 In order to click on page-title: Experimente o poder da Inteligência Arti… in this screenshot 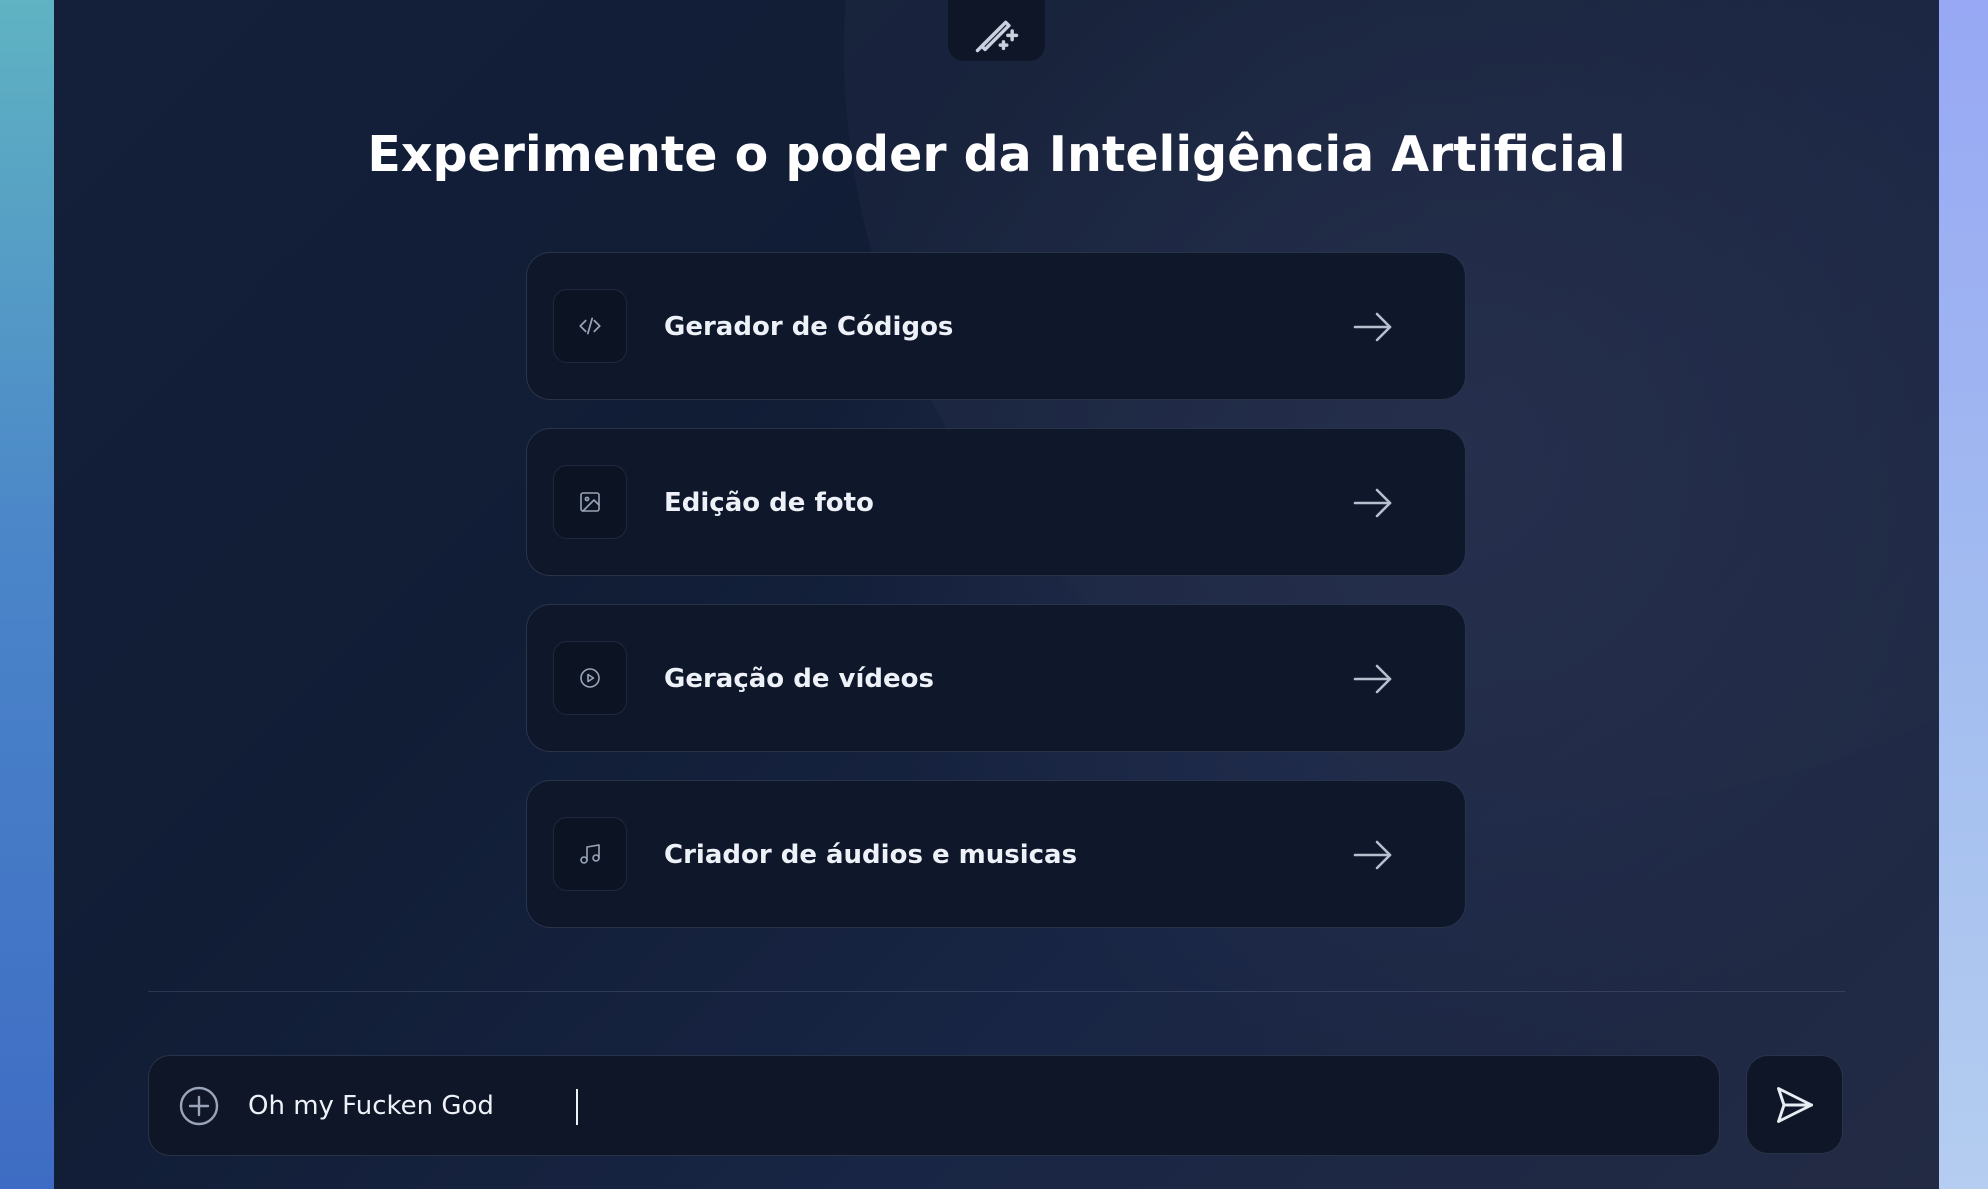, I will do `click(996, 154)`.